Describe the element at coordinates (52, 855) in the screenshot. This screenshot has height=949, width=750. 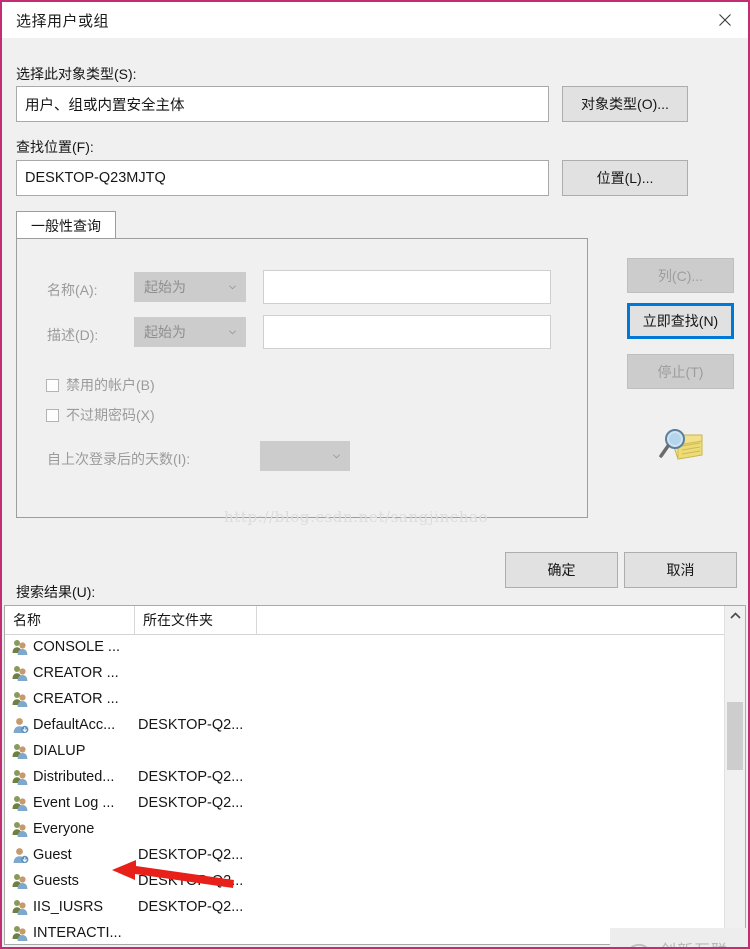
I see `row-name: Guest` at that location.